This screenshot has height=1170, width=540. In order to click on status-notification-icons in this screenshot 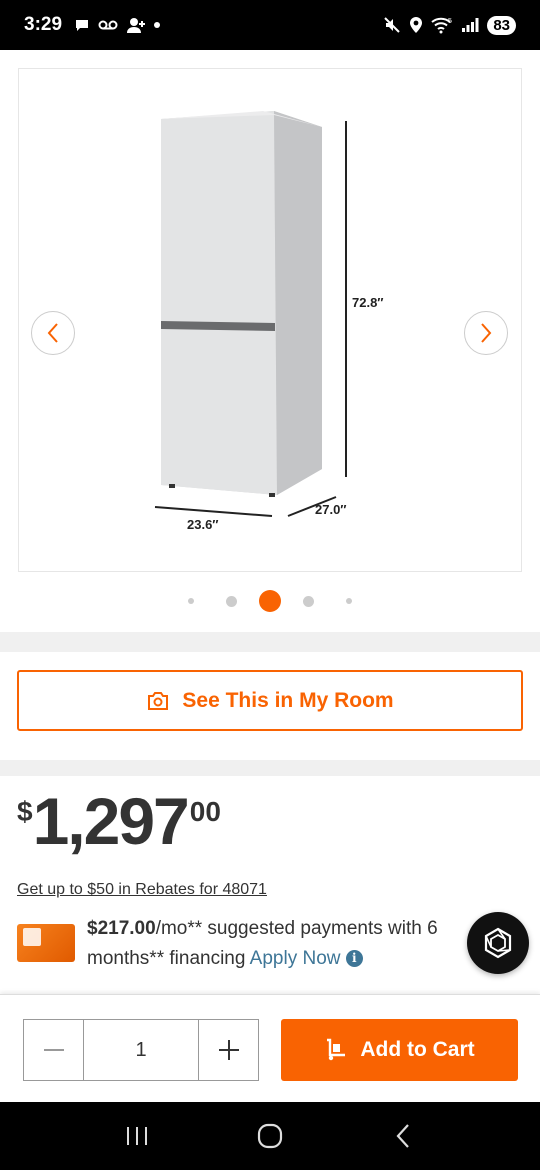, I will do `click(117, 25)`.